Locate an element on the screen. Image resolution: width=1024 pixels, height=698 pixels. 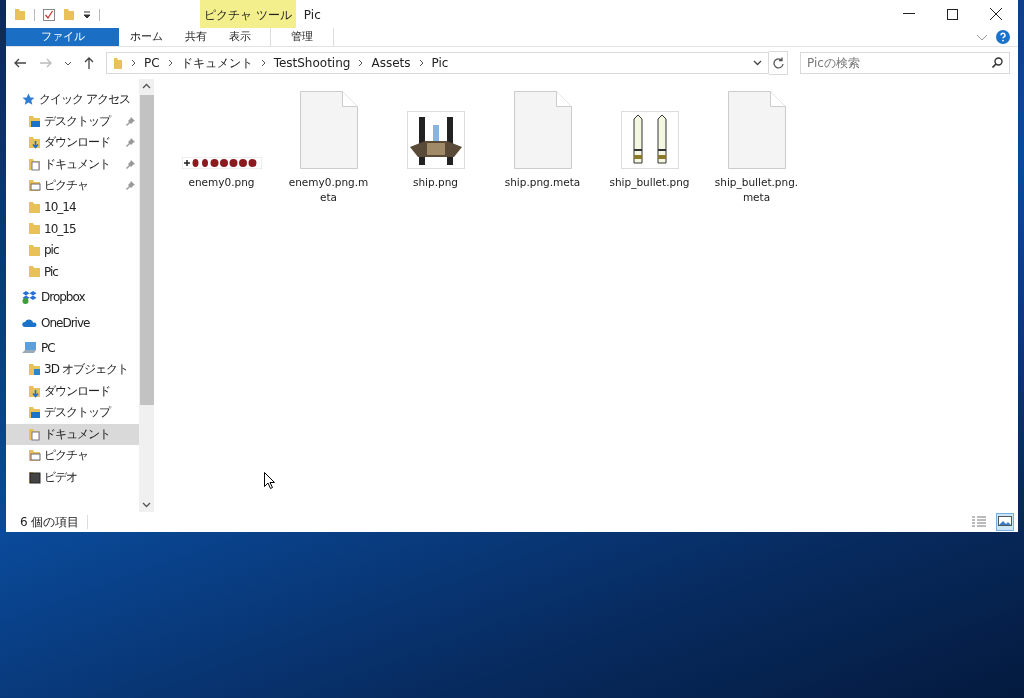
close-icon is located at coordinates (996, 14).